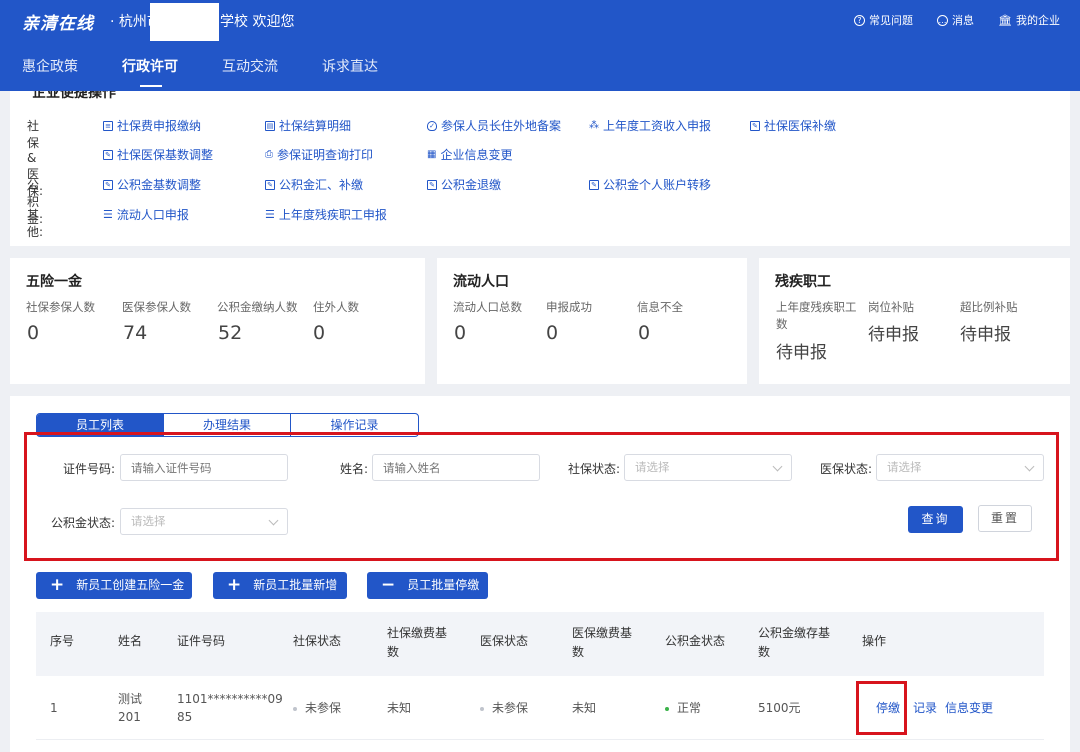 The image size is (1080, 752). What do you see at coordinates (325, 155) in the screenshot?
I see `link-label: 参保证明查询打印` at bounding box center [325, 155].